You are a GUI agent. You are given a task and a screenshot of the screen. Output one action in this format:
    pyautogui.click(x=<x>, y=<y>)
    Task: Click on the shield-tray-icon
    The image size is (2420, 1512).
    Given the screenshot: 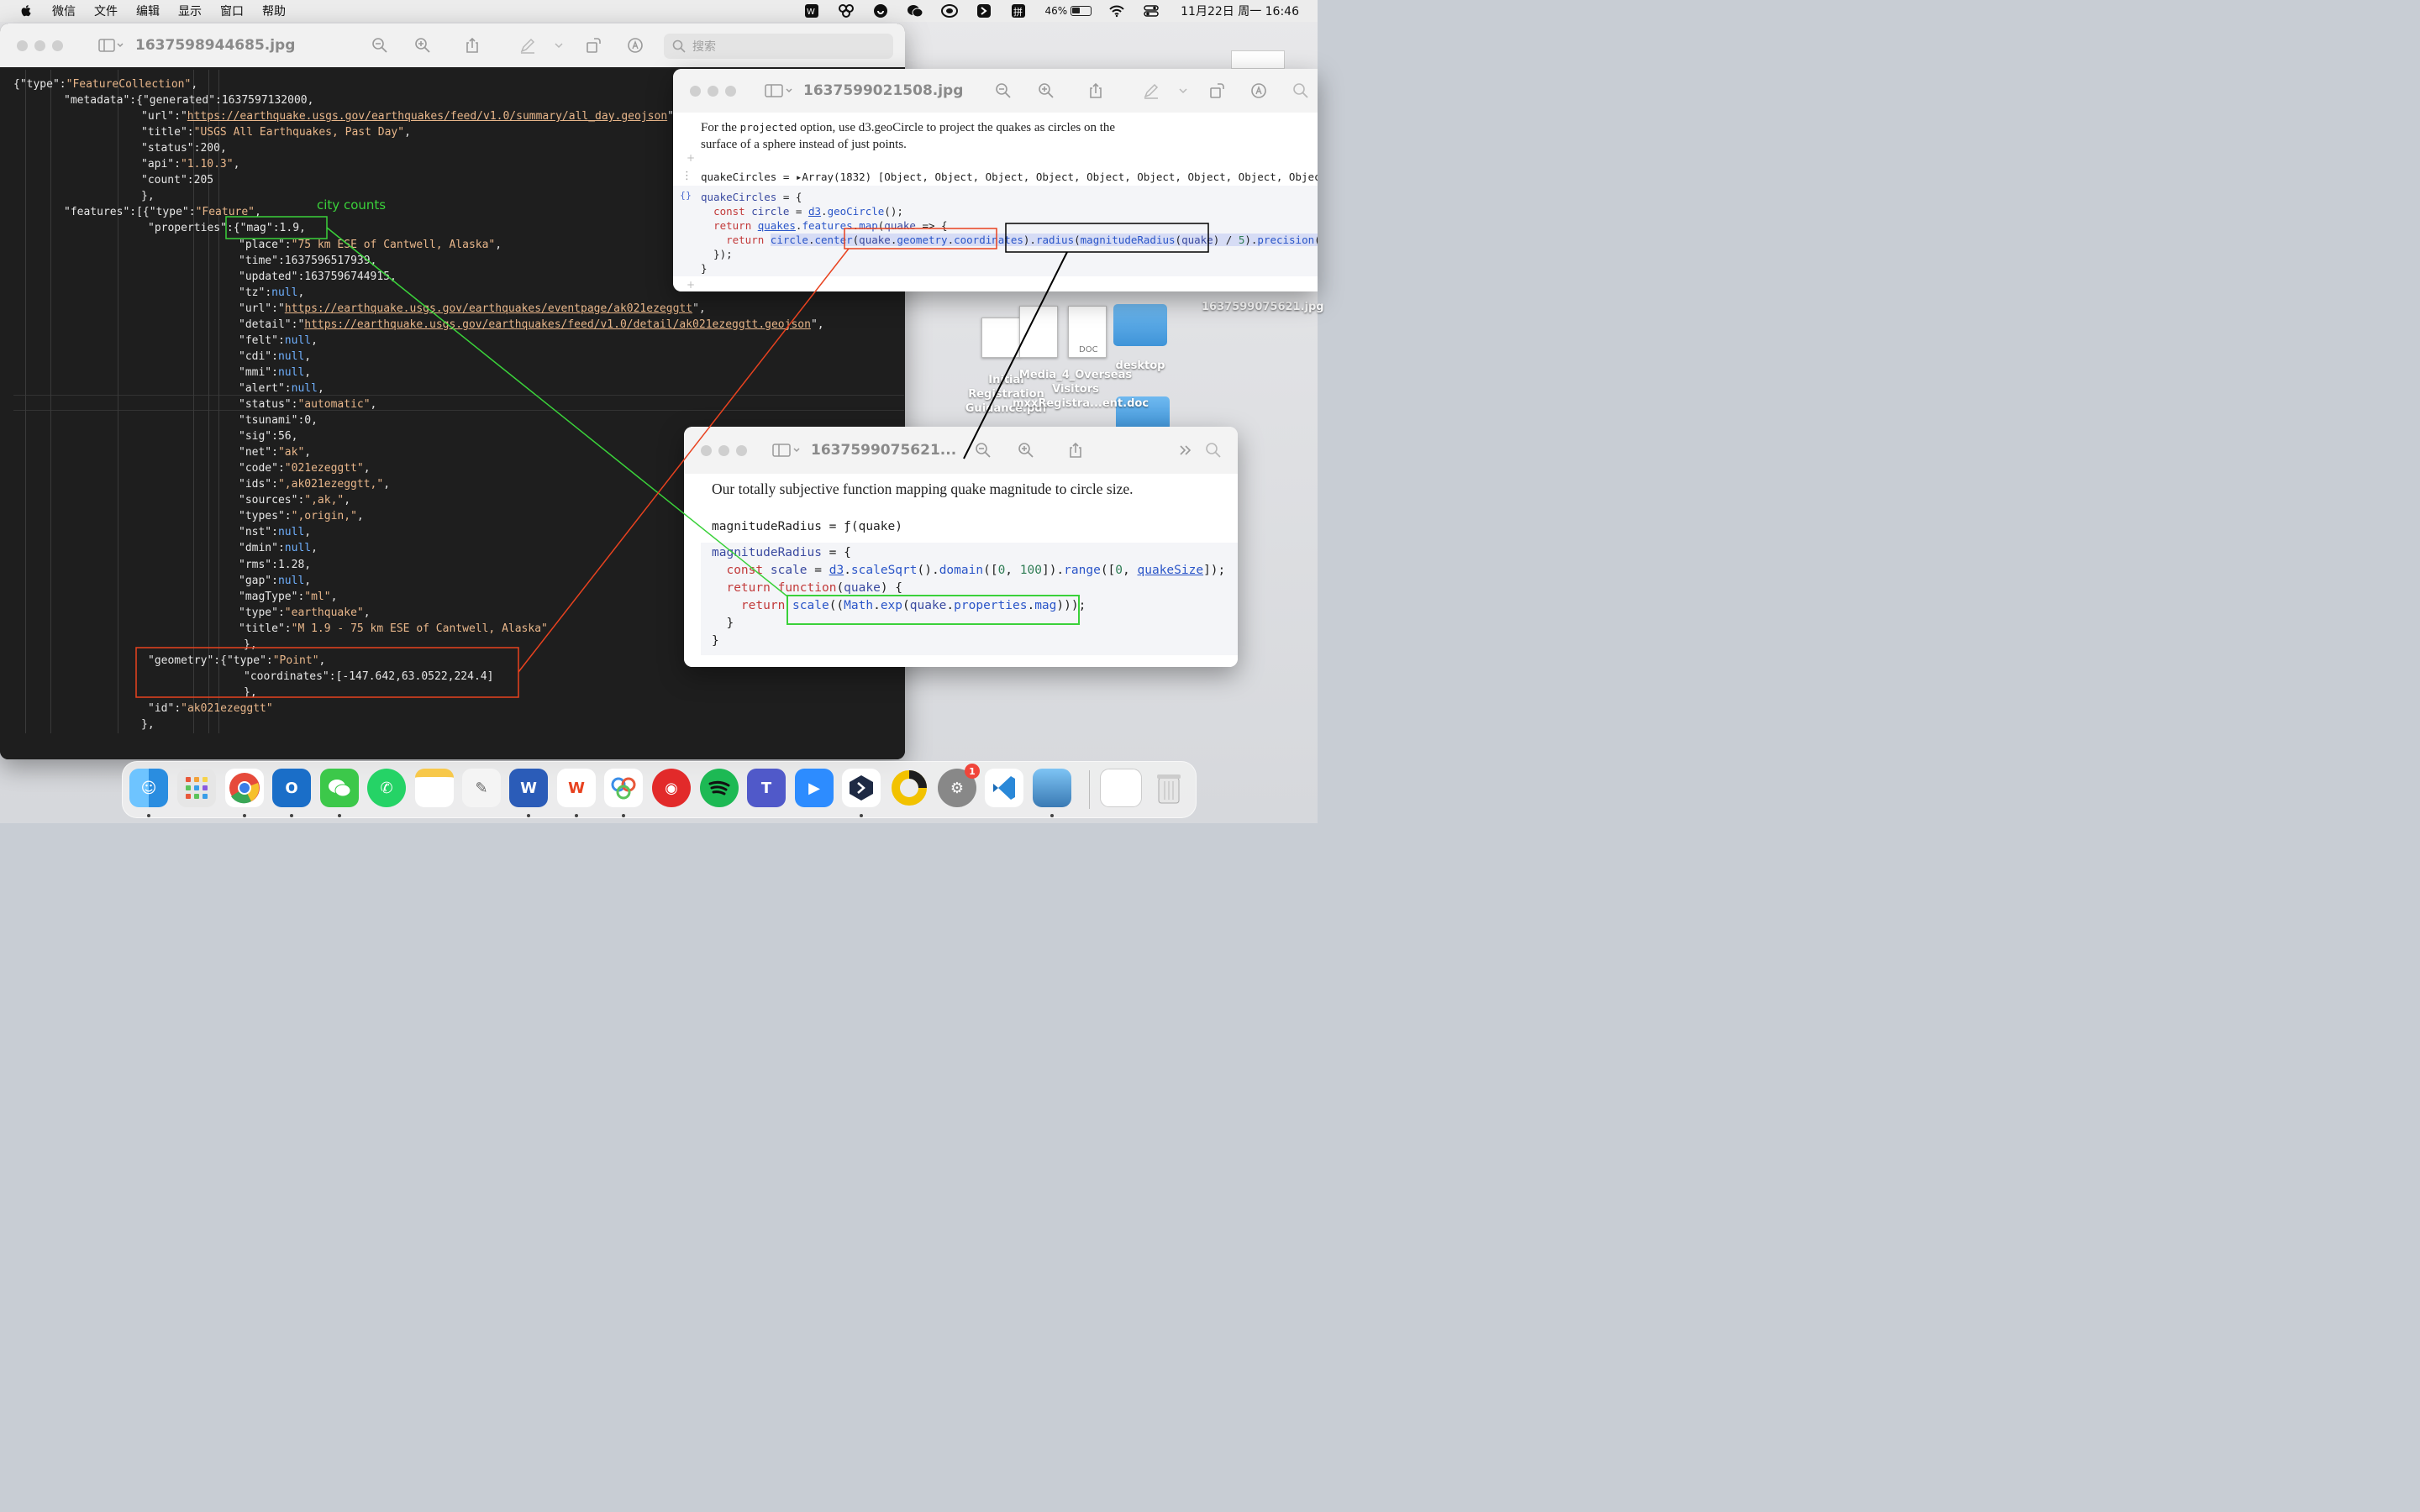 What is the action you would take?
    pyautogui.click(x=880, y=11)
    